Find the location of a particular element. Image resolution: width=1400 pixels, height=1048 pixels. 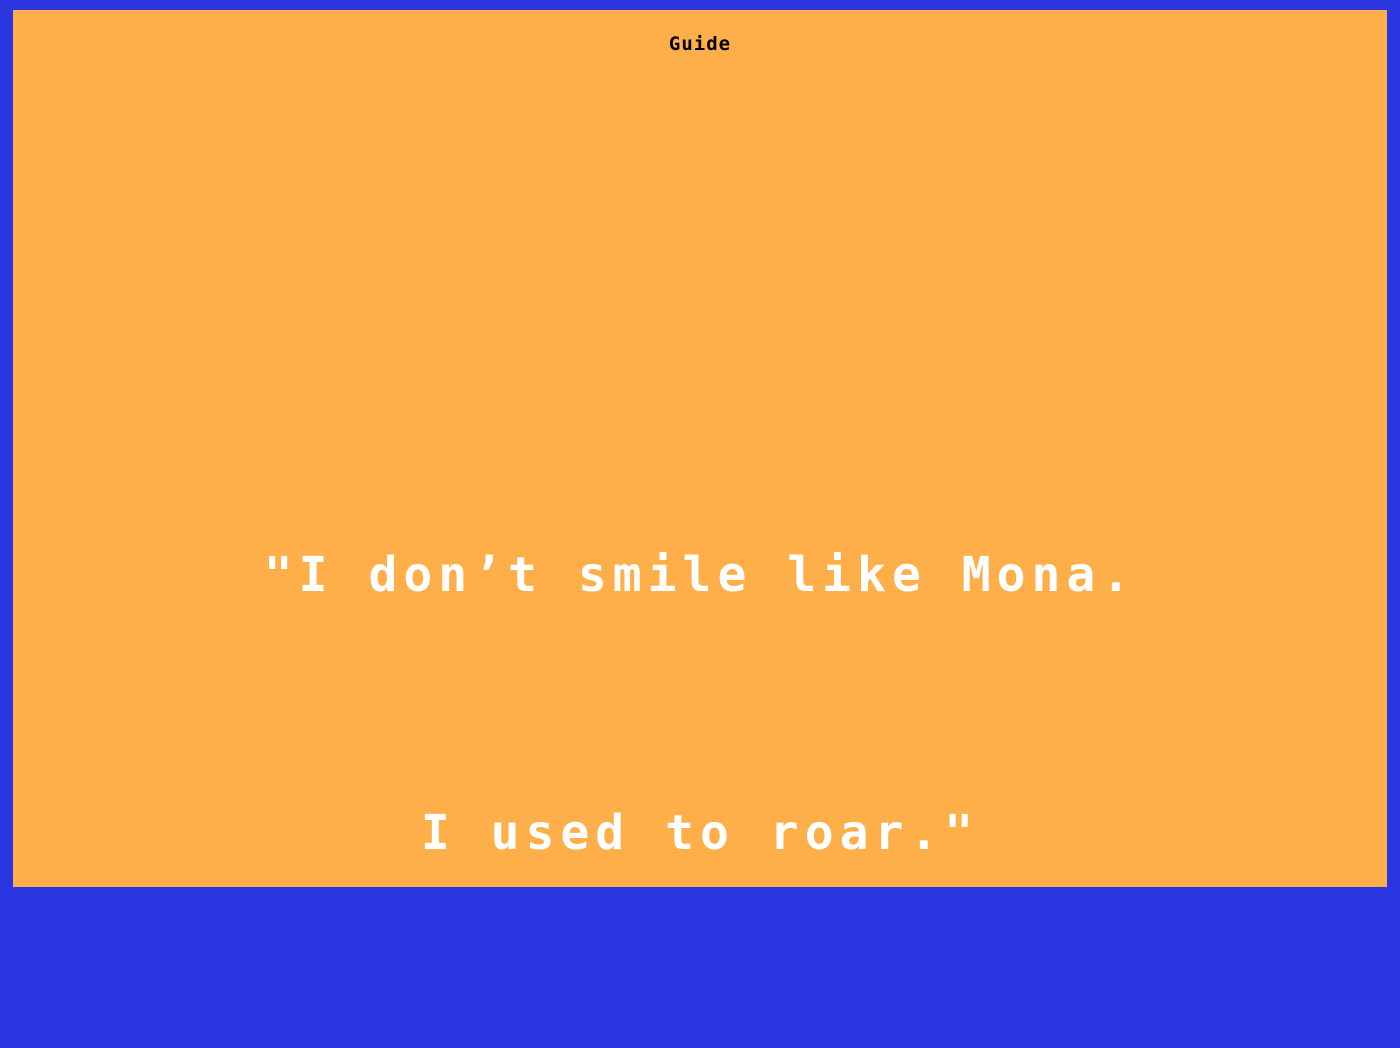

dialogue-line-1: "I don’t smile like Mona. is located at coordinates (700, 575).